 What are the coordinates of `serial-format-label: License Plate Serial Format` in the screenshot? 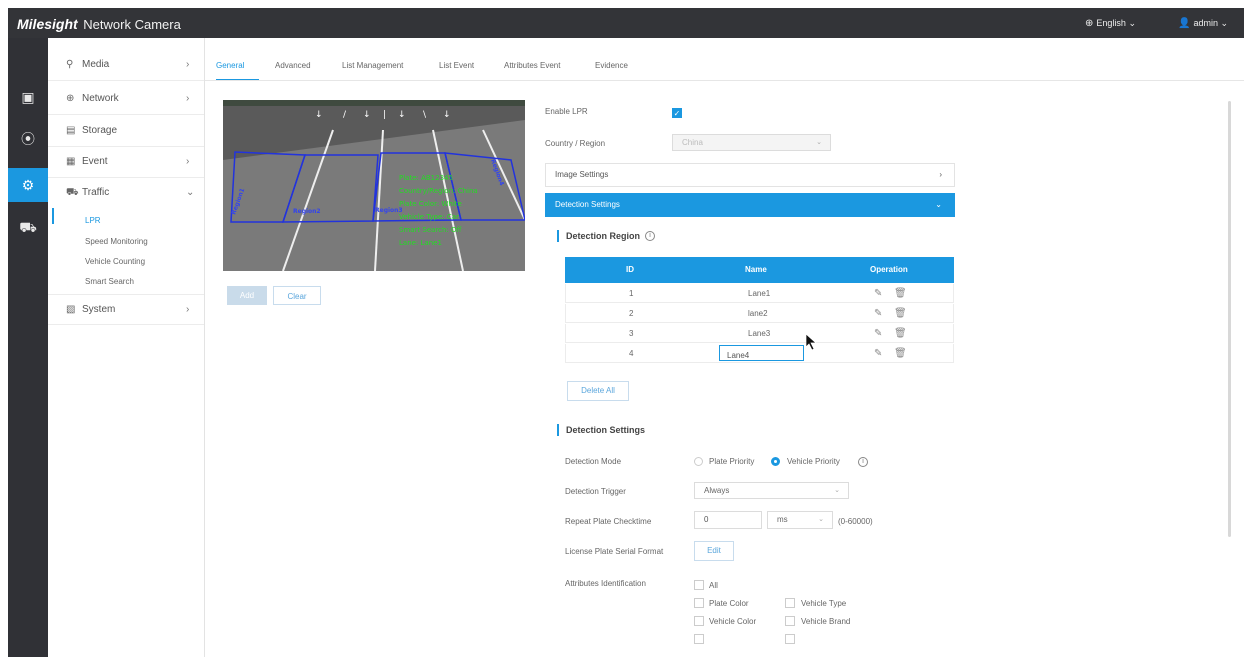 It's located at (614, 551).